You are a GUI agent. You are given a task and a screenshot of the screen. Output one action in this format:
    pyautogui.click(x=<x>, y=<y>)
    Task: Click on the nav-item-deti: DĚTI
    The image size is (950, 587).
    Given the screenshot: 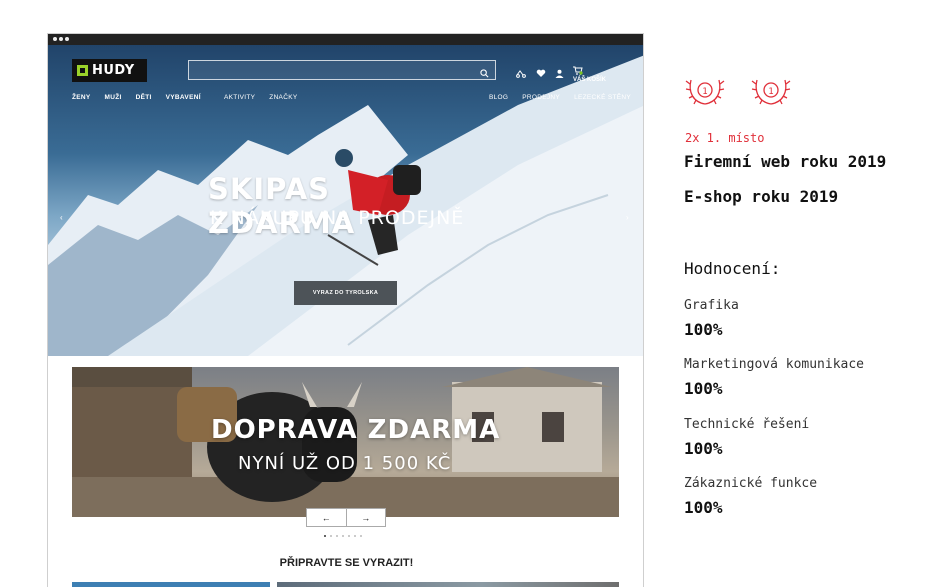 What is the action you would take?
    pyautogui.click(x=144, y=97)
    